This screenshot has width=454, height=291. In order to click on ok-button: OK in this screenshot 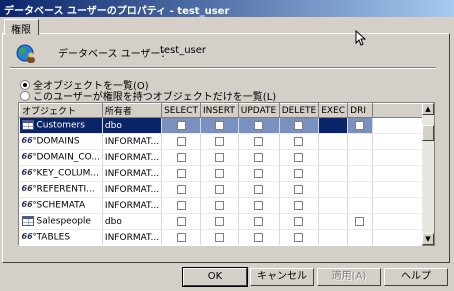, I will do `click(215, 277)`.